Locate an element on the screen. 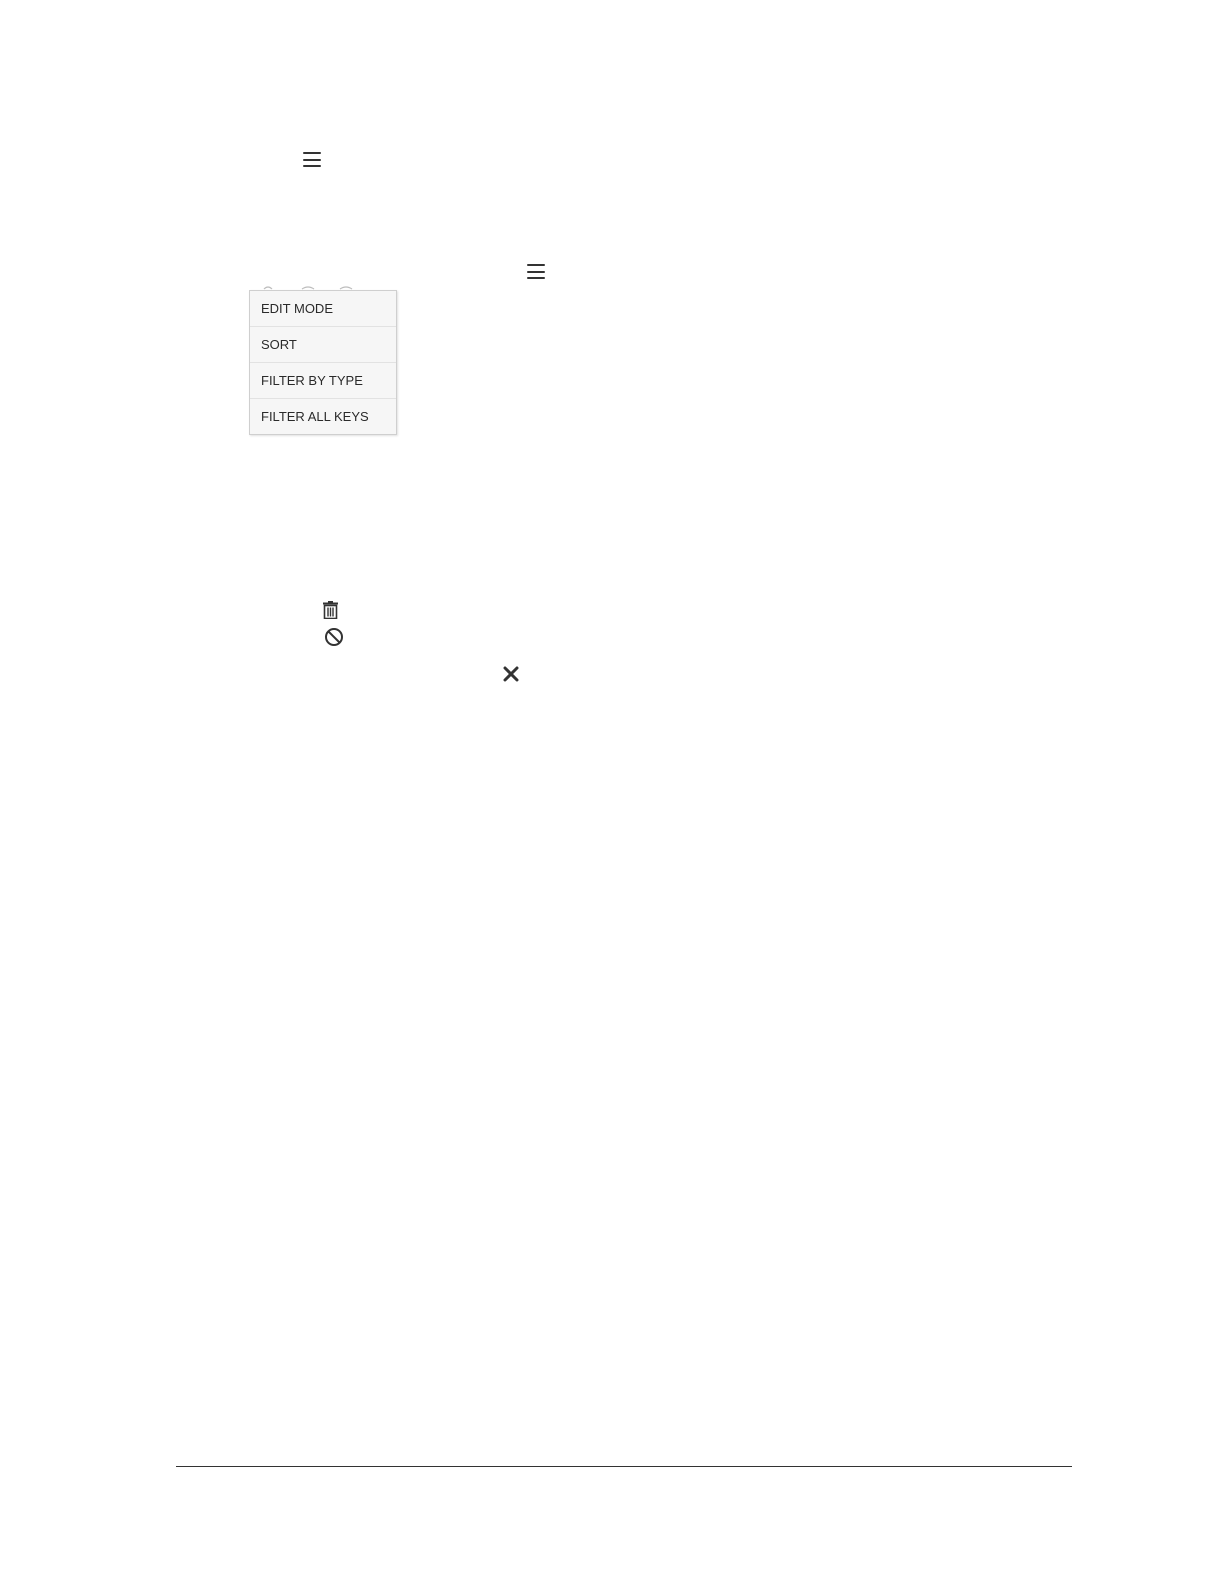  prohibited-icon is located at coordinates (334, 637).